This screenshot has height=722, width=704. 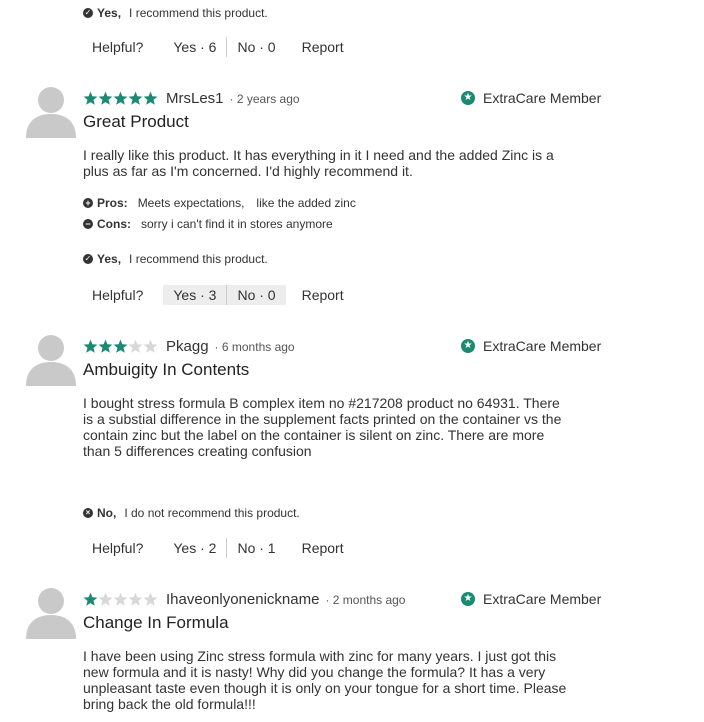 What do you see at coordinates (237, 224) in the screenshot?
I see `con-item: sorry i can't find it in stores anymore` at bounding box center [237, 224].